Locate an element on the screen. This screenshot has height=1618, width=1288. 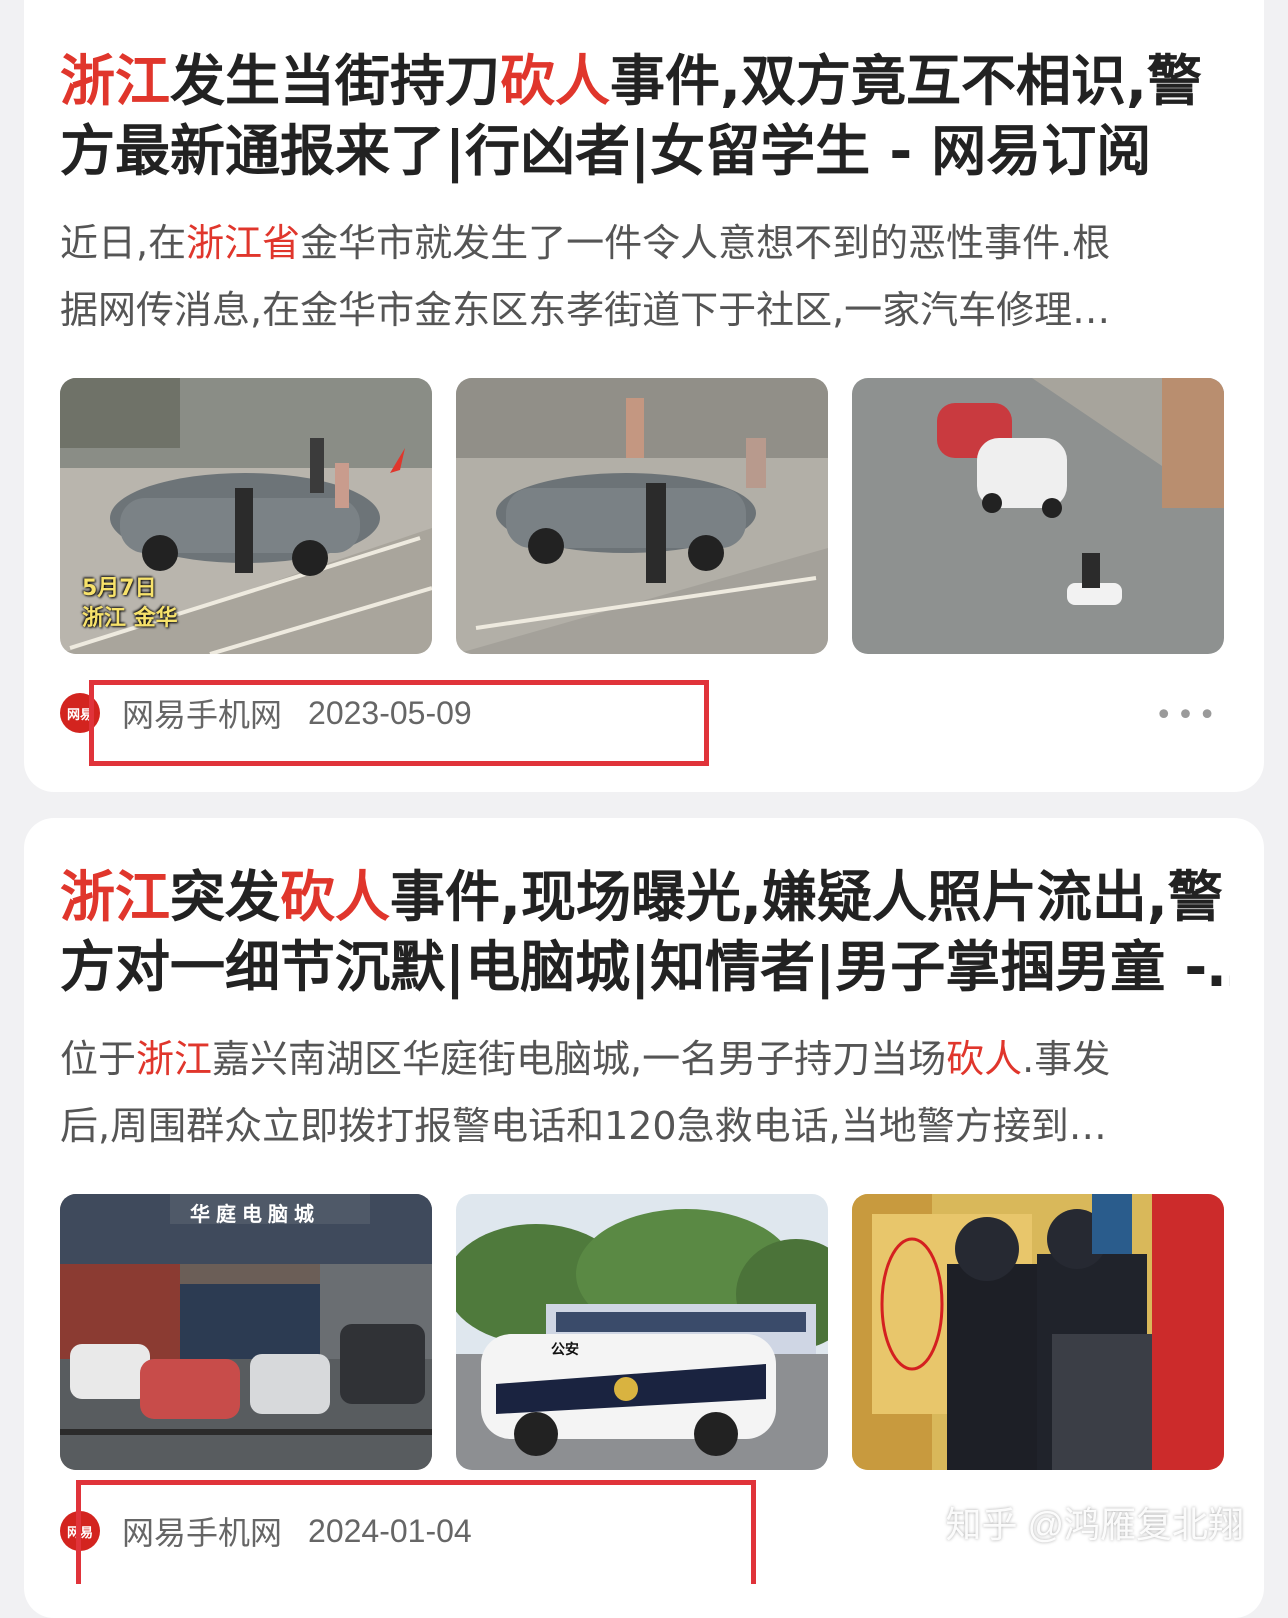
text-segment: .事发 is located at coordinates (1066, 1059).